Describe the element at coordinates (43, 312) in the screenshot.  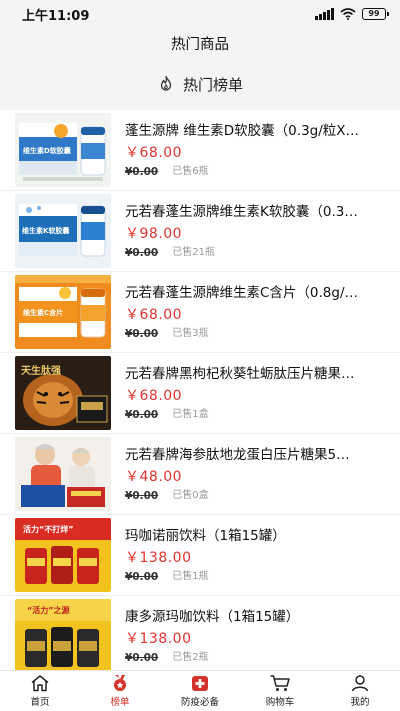
I see `svg-text: 维生素C含片` at that location.